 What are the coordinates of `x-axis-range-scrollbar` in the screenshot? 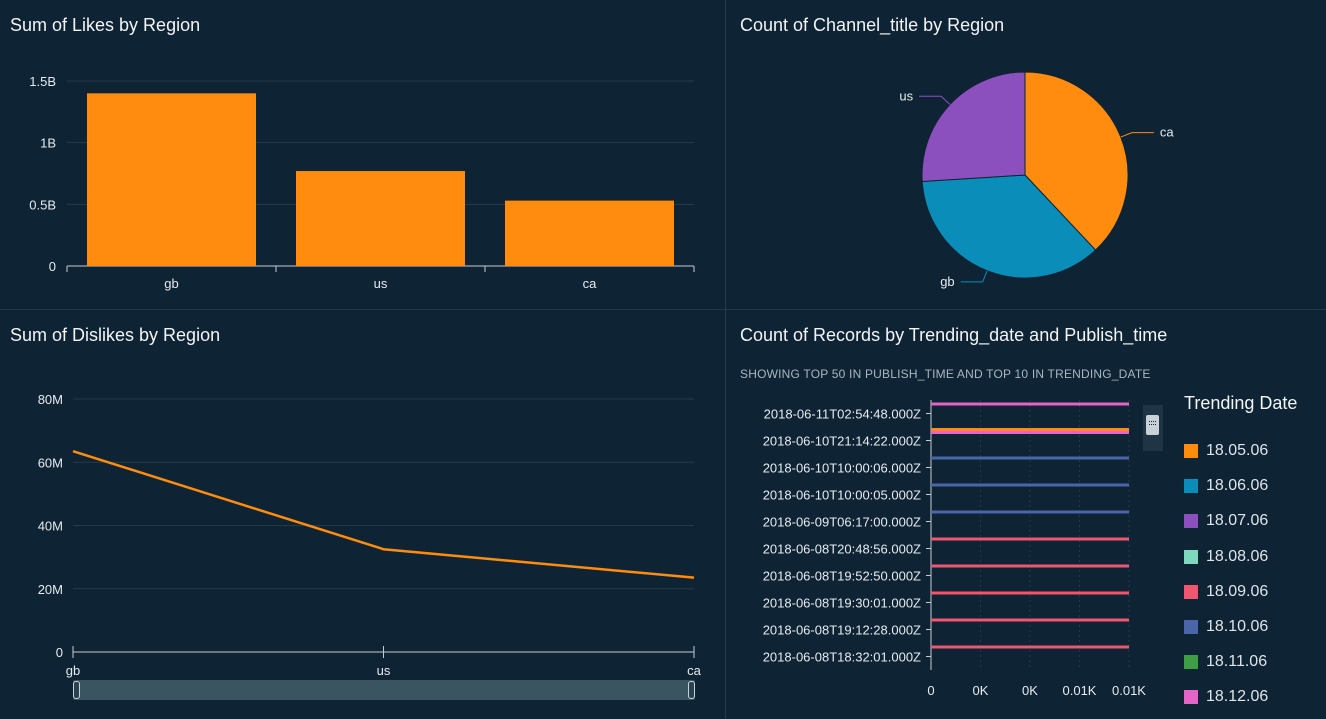 It's located at (384, 690).